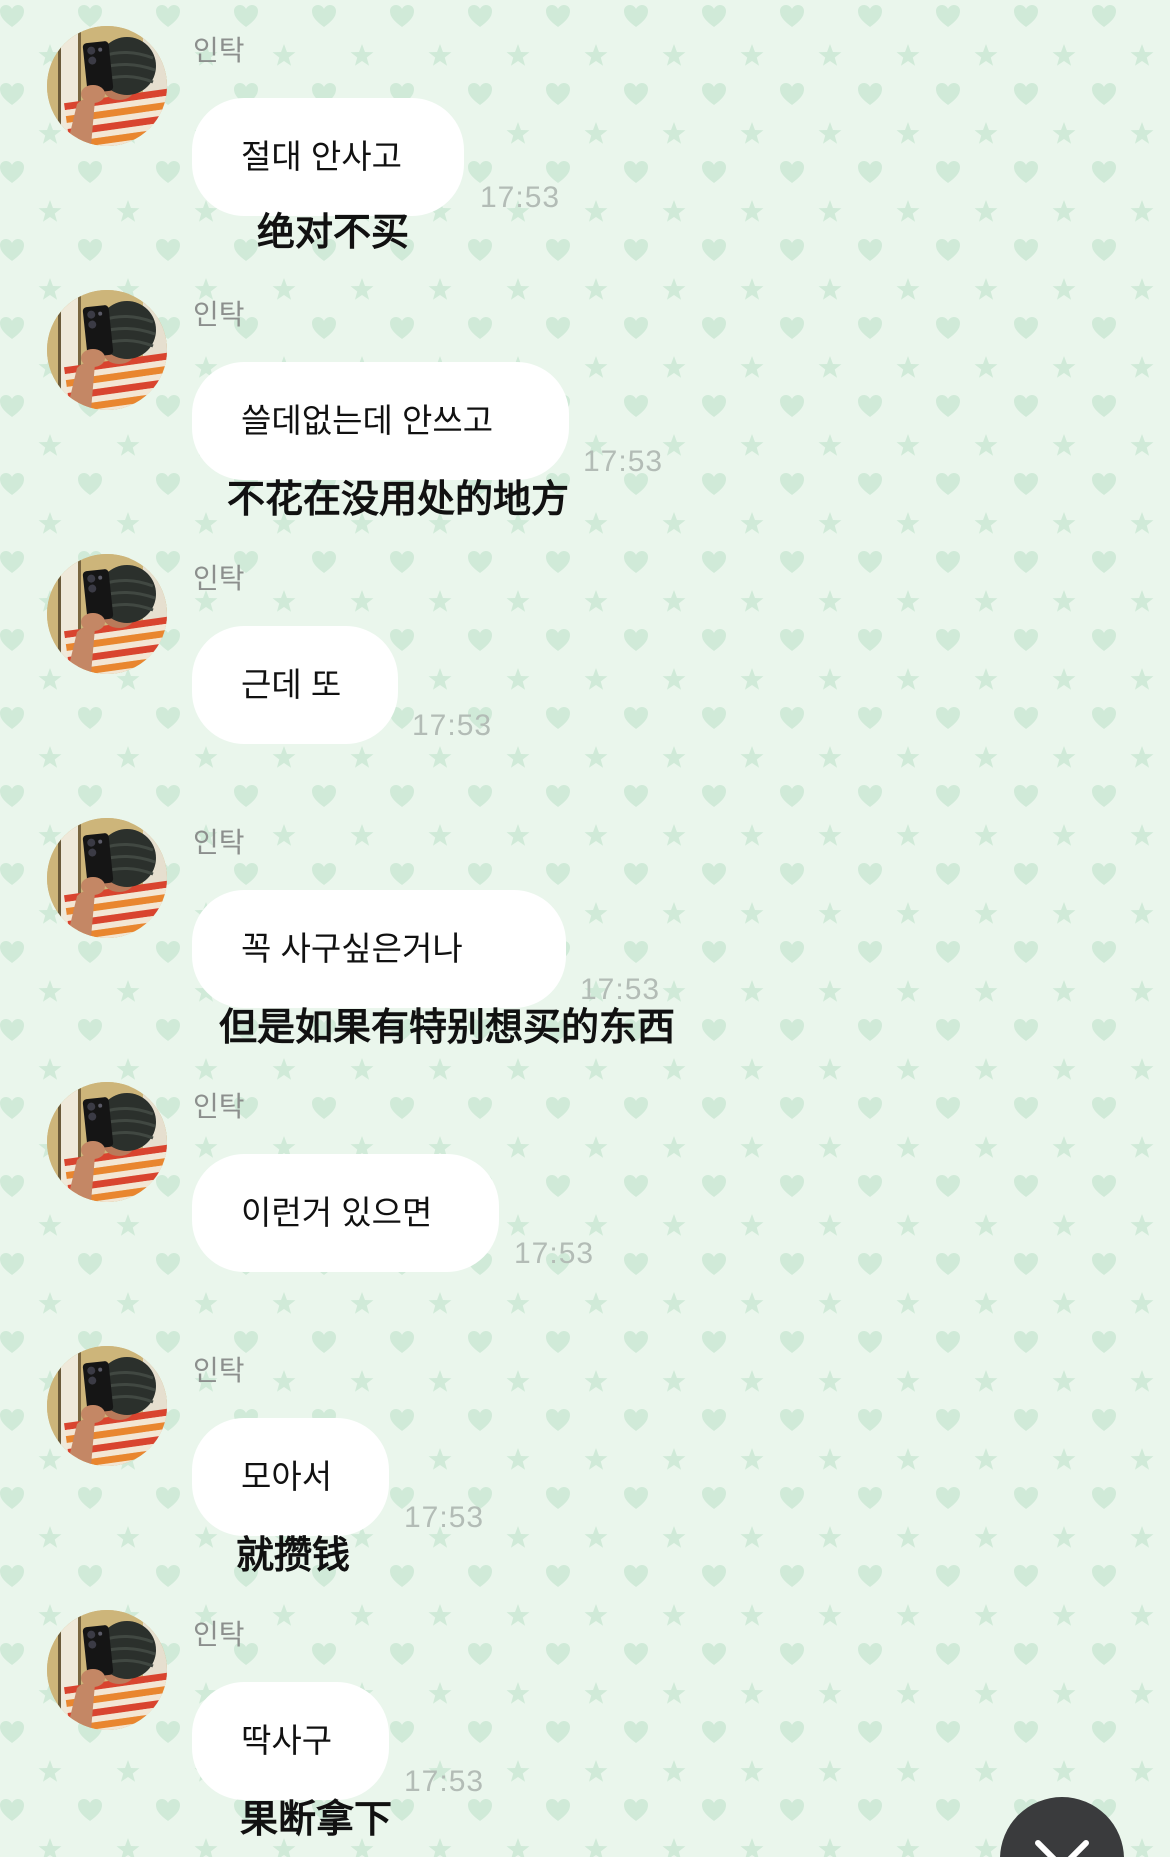 The width and height of the screenshot is (1170, 1857). I want to click on message-text: 쓸데없는데 안쓰고, so click(367, 420).